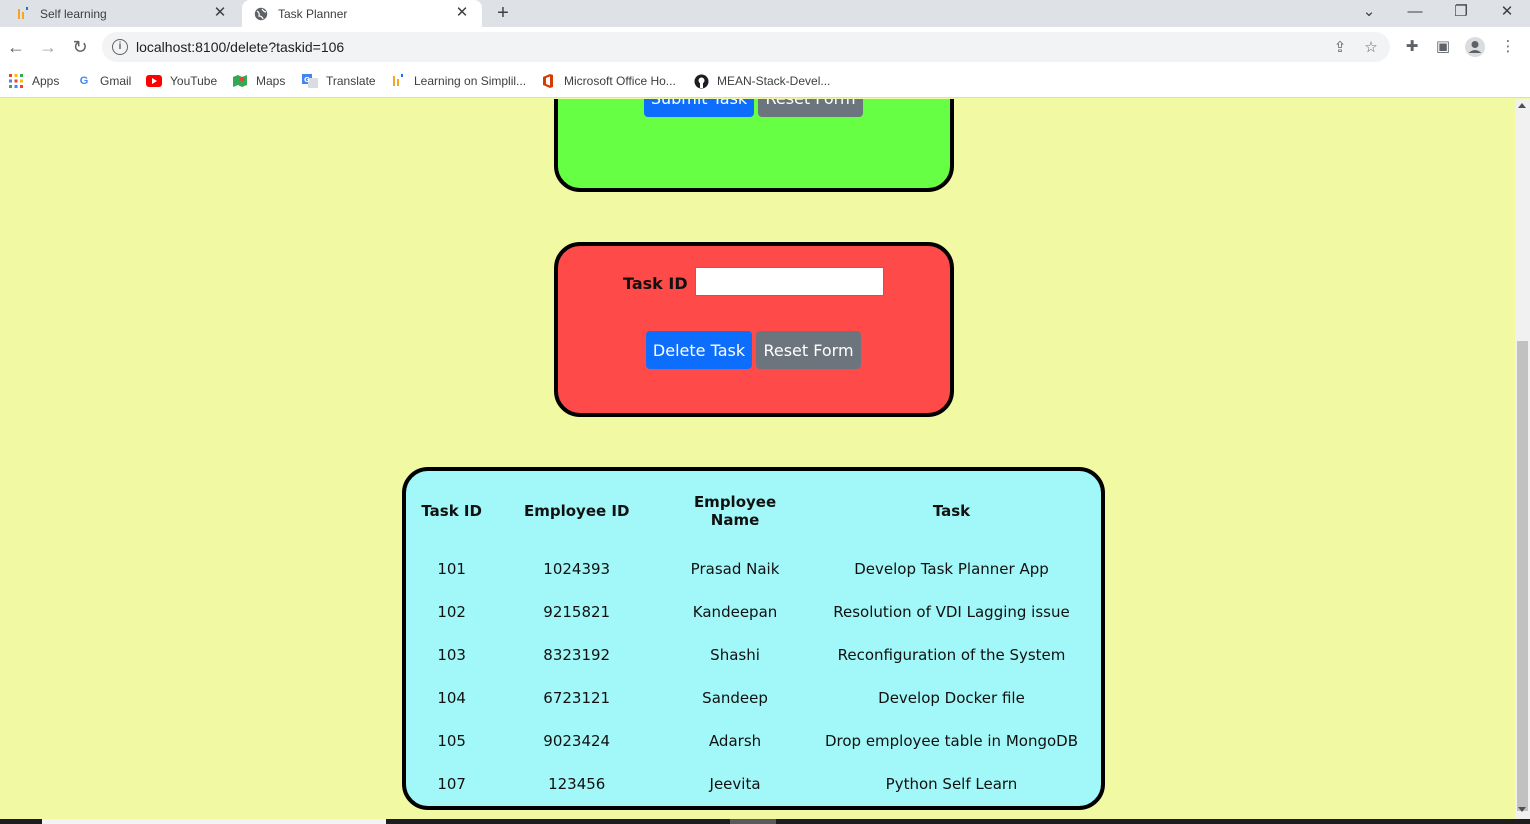 The width and height of the screenshot is (1530, 824). What do you see at coordinates (362, 13) in the screenshot?
I see `tab-task-planner: Task Planner ✕` at bounding box center [362, 13].